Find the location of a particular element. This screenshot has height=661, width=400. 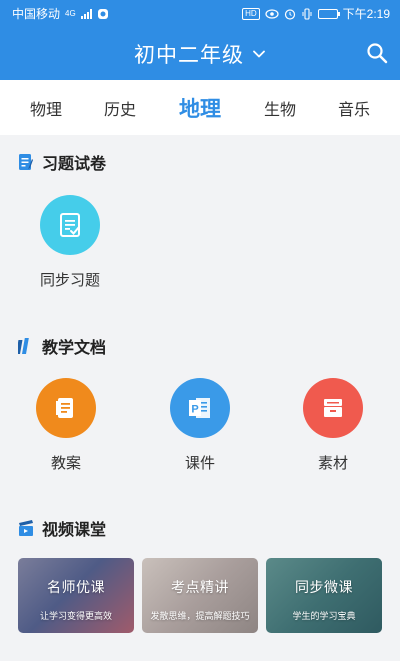

shield-app-icon is located at coordinates (102, 13).